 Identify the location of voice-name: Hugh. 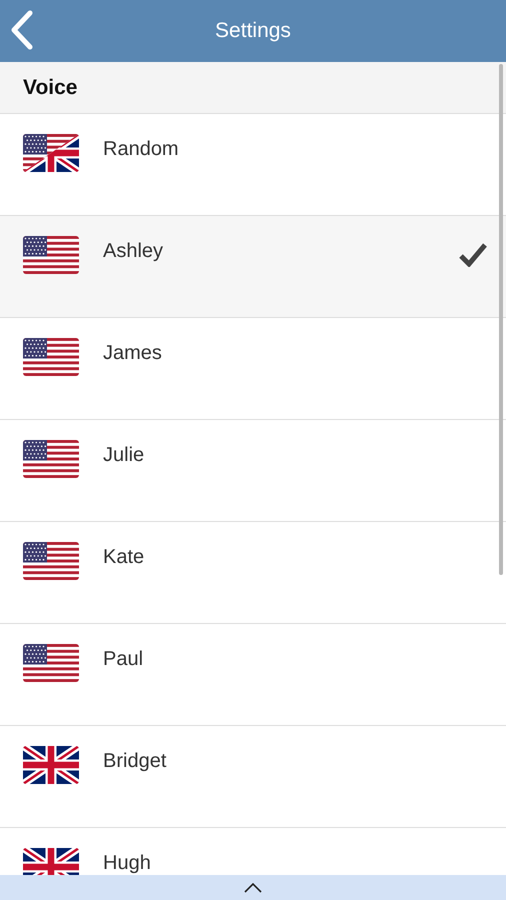
(127, 863).